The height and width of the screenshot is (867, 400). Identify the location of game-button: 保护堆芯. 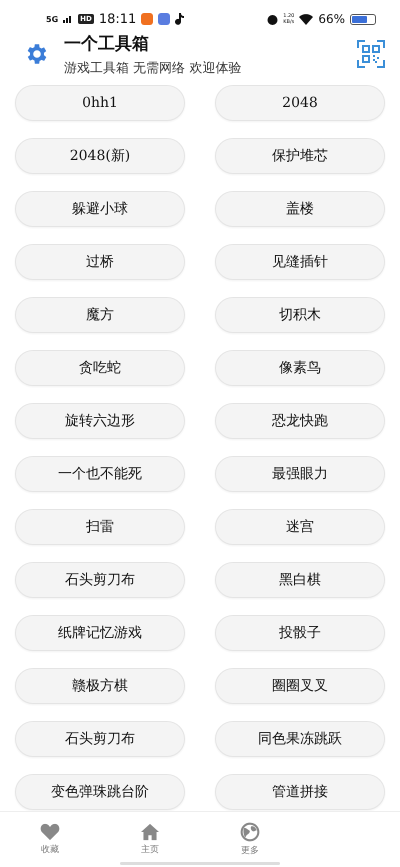
(300, 156).